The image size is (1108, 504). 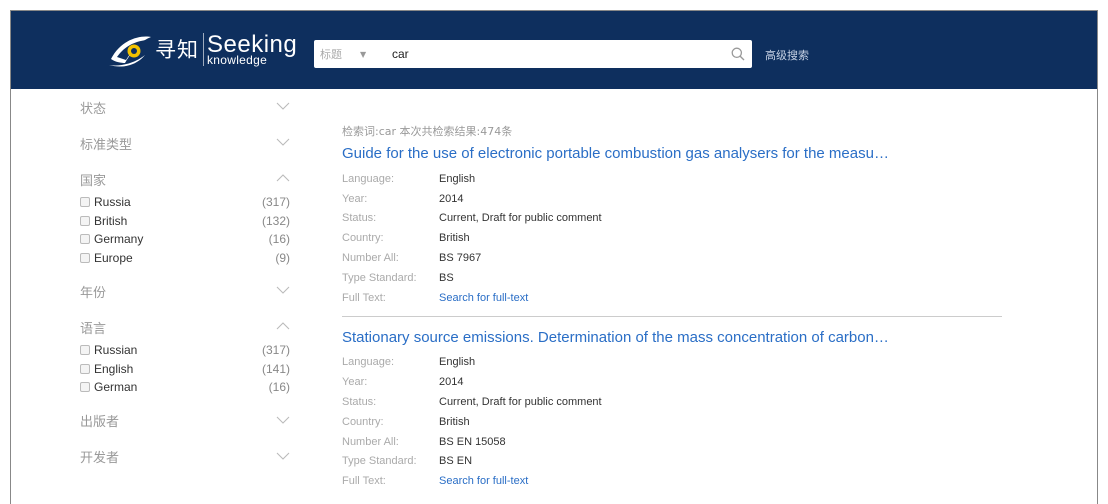 I want to click on field-label: Status:, so click(x=359, y=218).